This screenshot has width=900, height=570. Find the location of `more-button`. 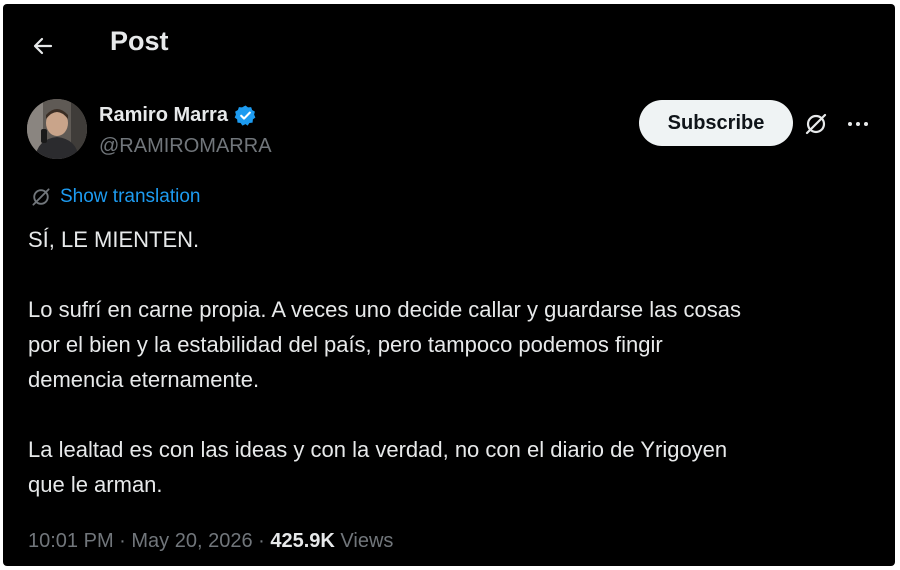

more-button is located at coordinates (858, 124).